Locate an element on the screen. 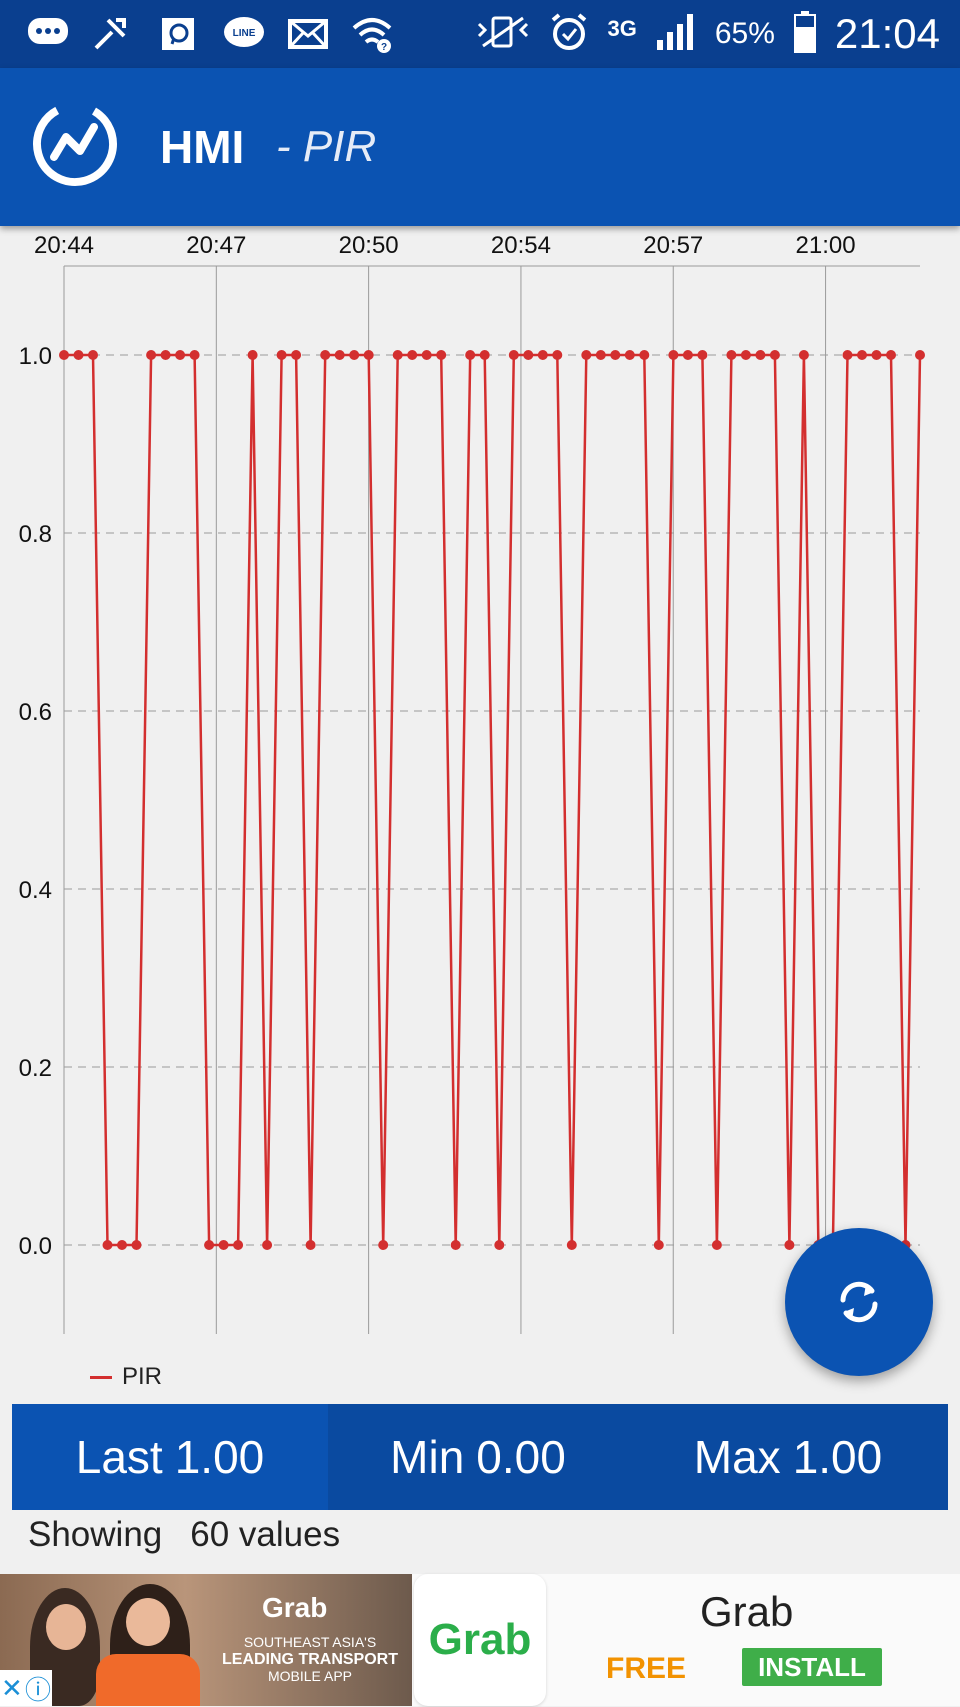  stat-max-label: Max is located at coordinates (737, 1457).